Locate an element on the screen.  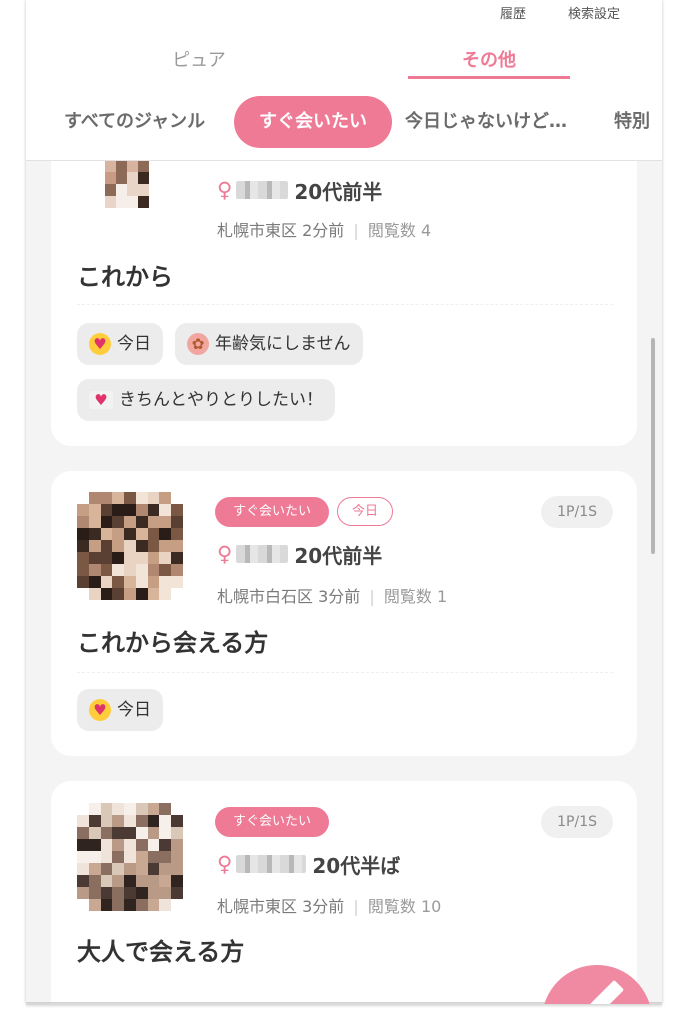
active-tab-indicator is located at coordinates (489, 77).